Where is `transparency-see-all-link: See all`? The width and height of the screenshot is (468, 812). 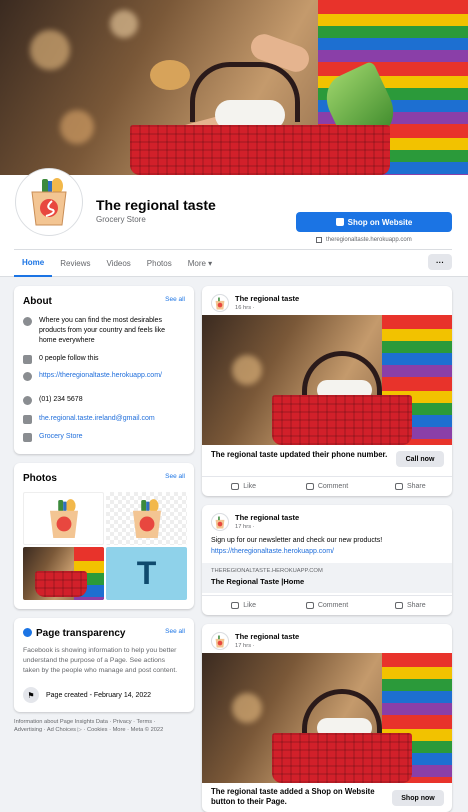
transparency-see-all-link: See all is located at coordinates (175, 631).